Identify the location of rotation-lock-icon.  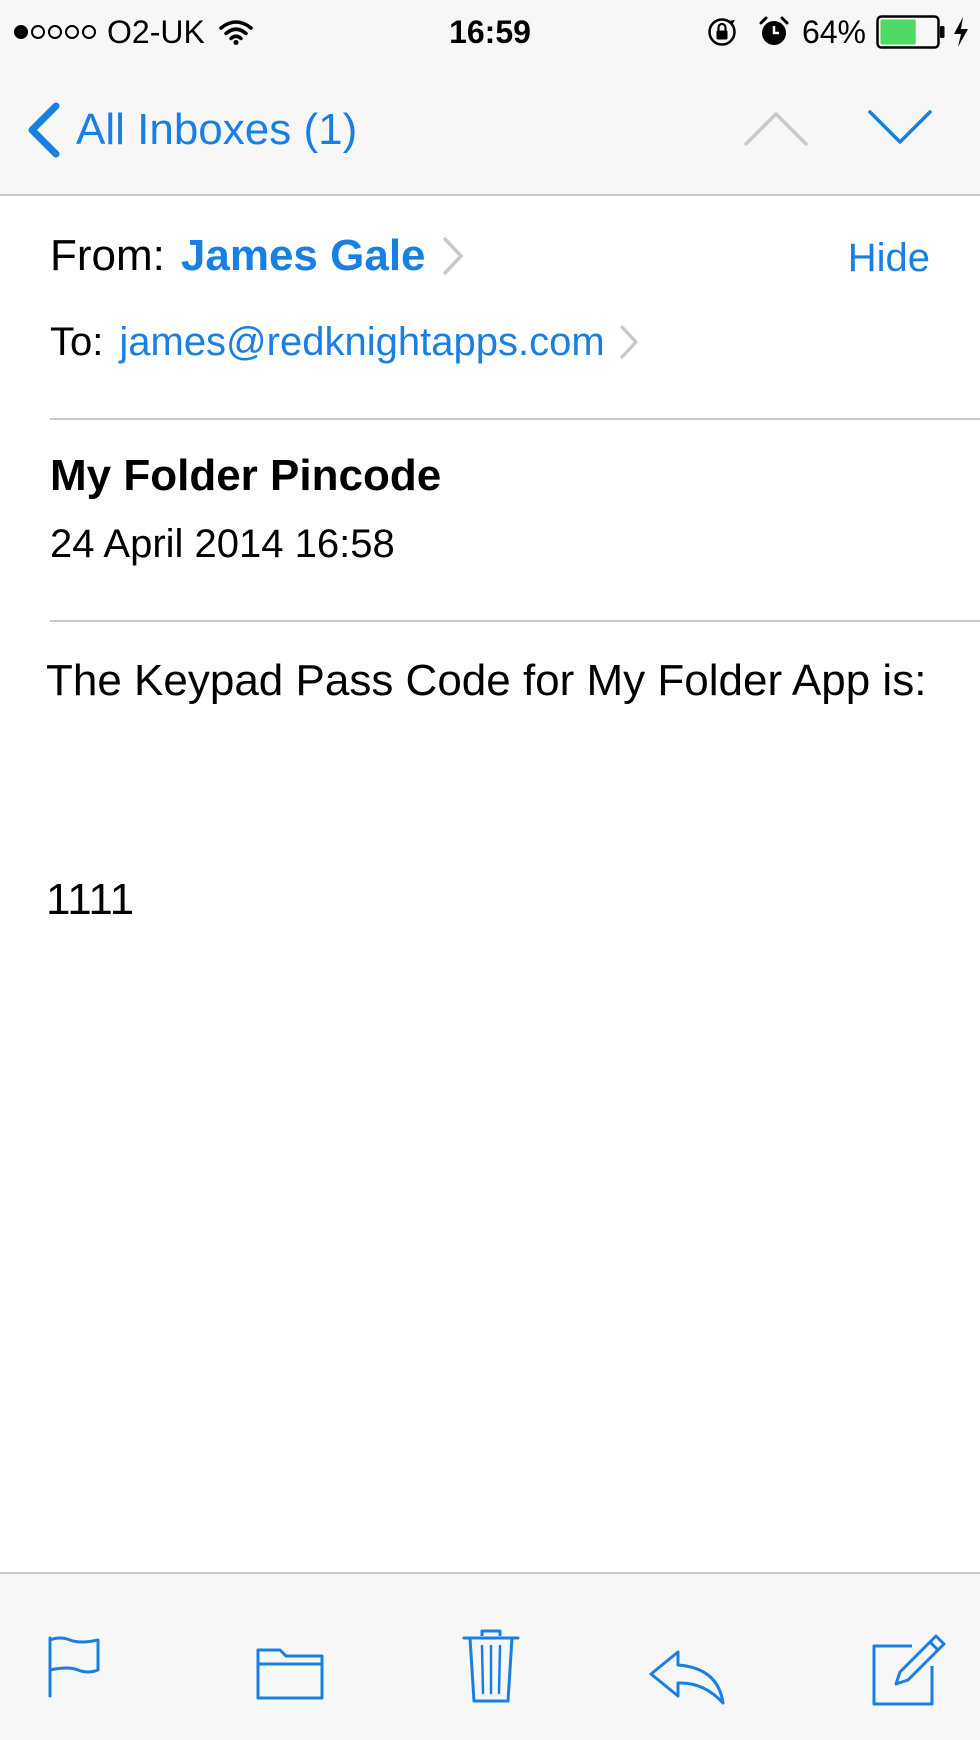
(722, 32).